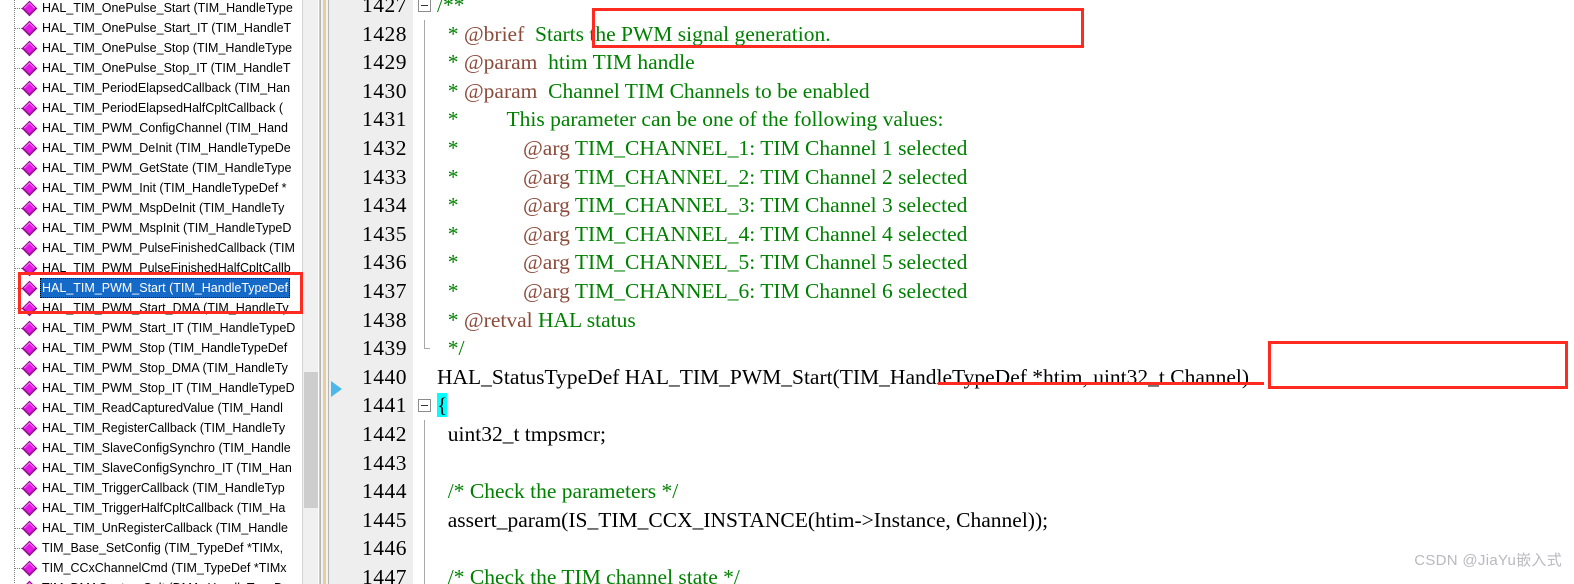 Image resolution: width=1574 pixels, height=584 pixels. Describe the element at coordinates (151, 308) in the screenshot. I see `tree-item: HAL_TIM_PWM_Start_DMA (TIM_HandleTy` at that location.